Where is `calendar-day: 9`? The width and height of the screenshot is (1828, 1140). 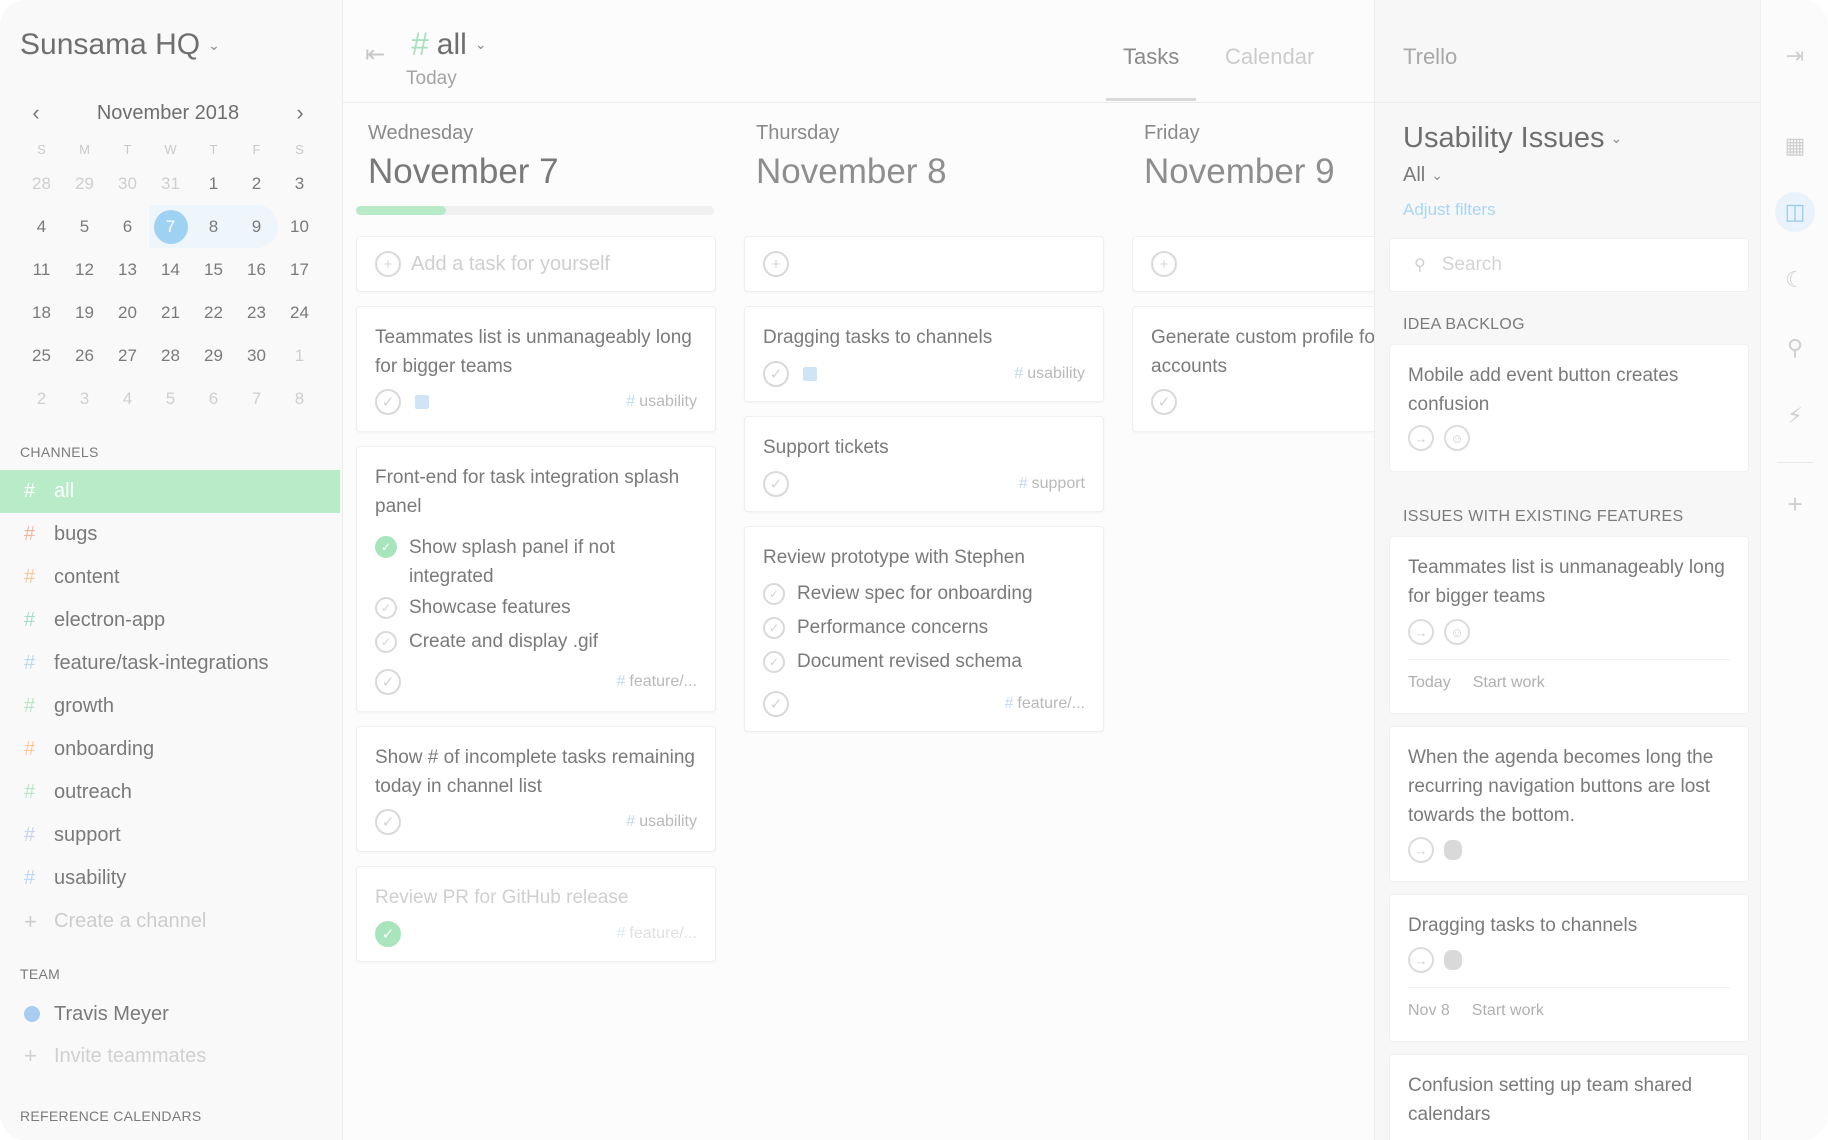 calendar-day: 9 is located at coordinates (256, 226).